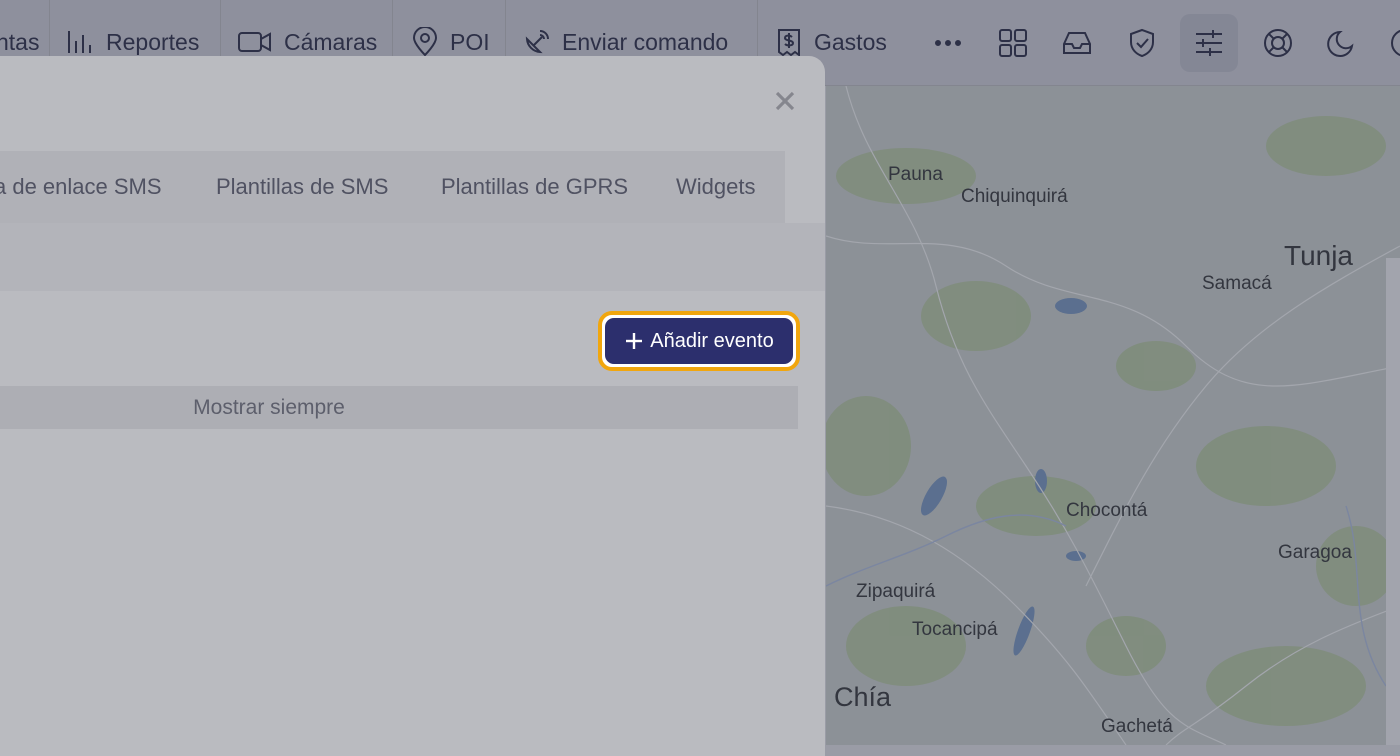  I want to click on tab-label: a de enlace SMS, so click(81, 186).